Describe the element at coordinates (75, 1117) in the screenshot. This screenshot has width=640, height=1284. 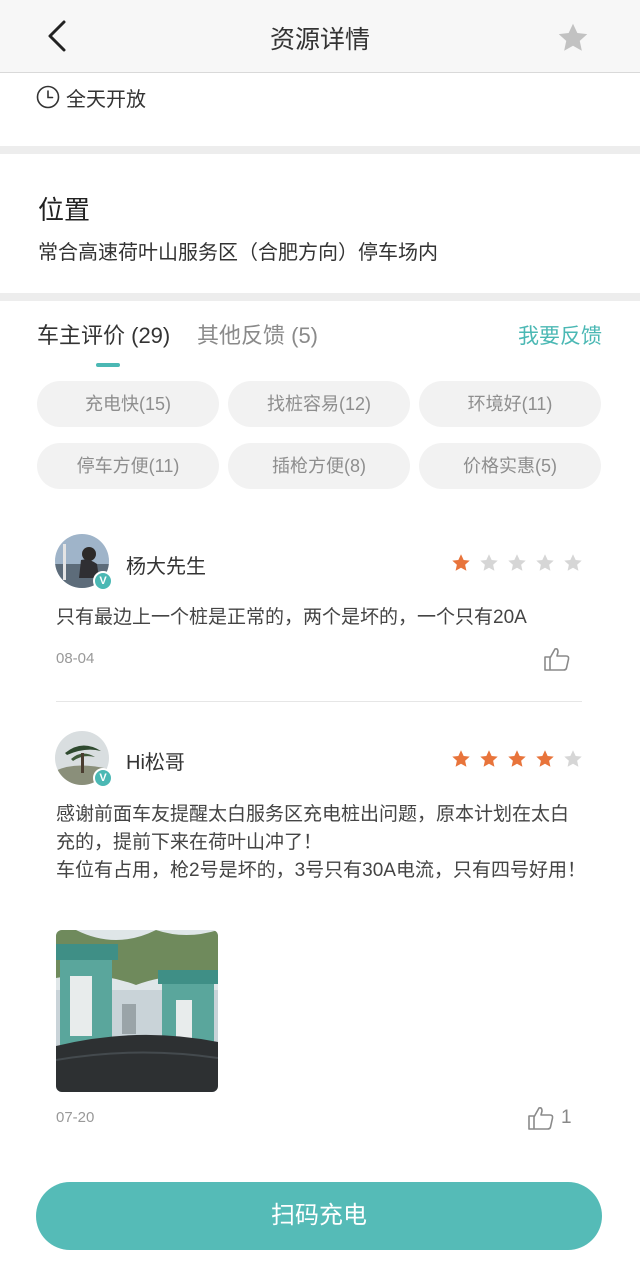
I see `review-date: 07-20` at that location.